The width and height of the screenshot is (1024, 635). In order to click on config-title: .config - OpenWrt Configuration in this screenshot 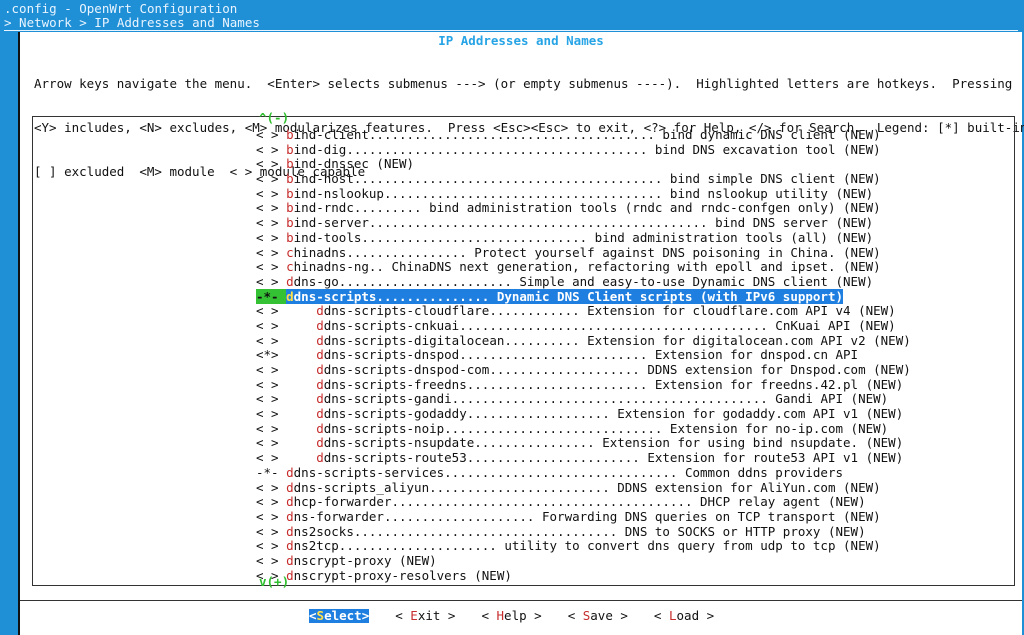, I will do `click(121, 8)`.